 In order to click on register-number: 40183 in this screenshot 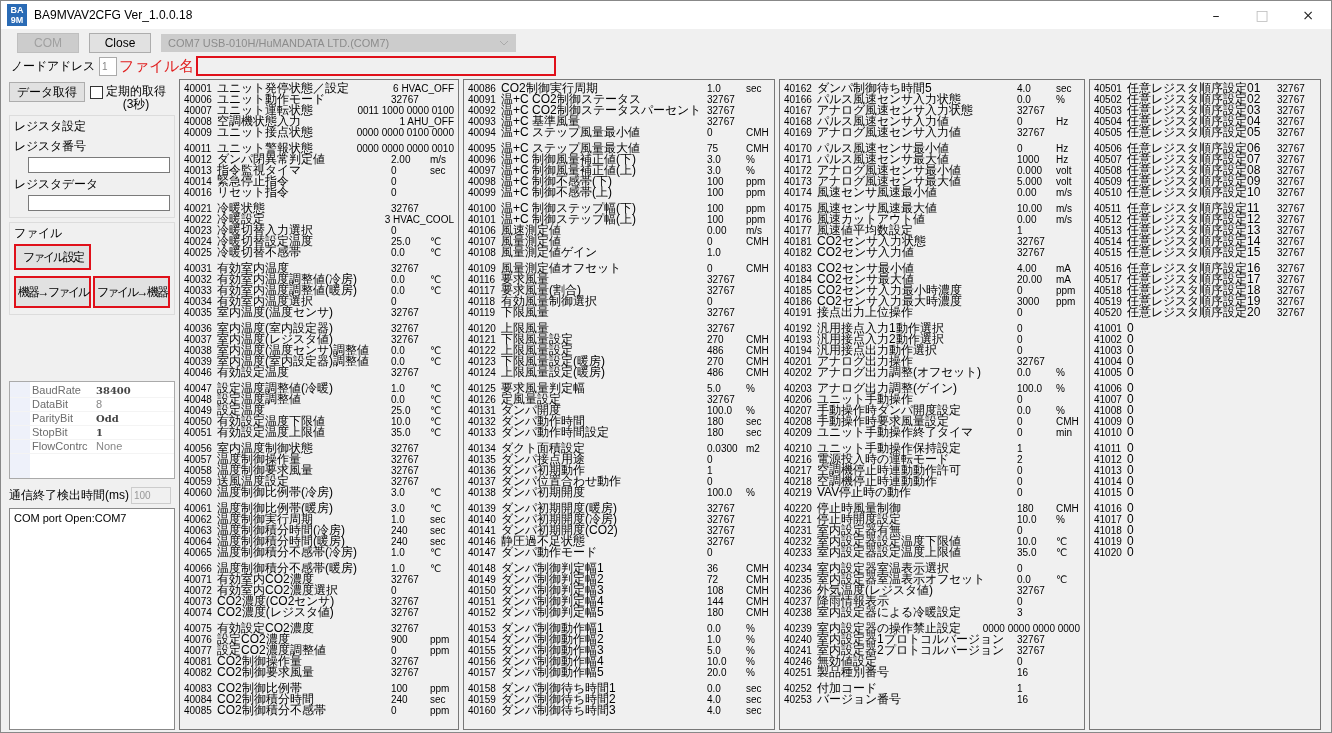, I will do `click(798, 268)`.